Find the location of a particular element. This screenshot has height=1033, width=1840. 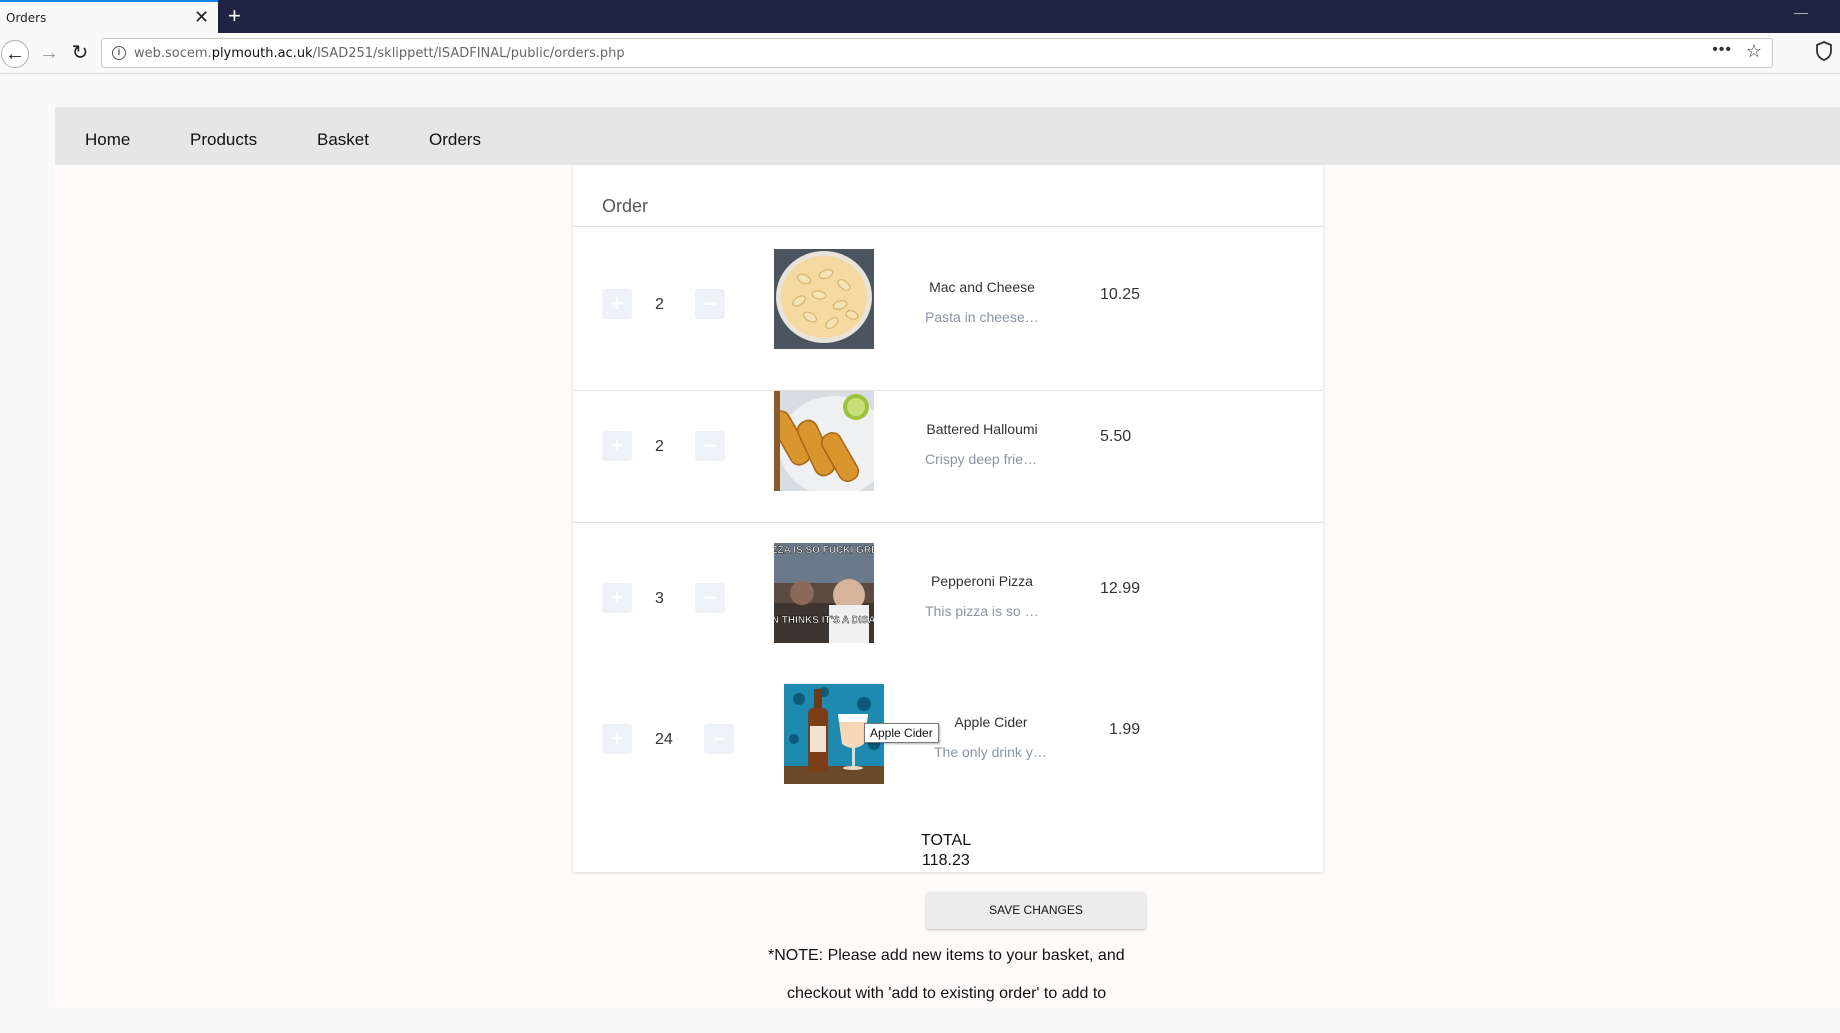

back-arrow-icon: ← is located at coordinates (15, 54).